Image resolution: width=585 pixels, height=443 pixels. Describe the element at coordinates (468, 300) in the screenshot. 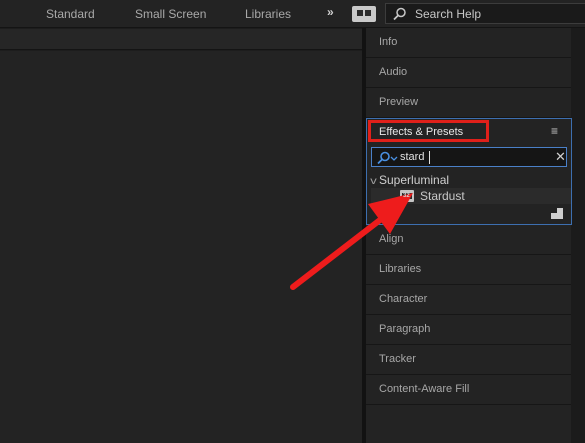

I see `panel-tab-character: Character` at that location.